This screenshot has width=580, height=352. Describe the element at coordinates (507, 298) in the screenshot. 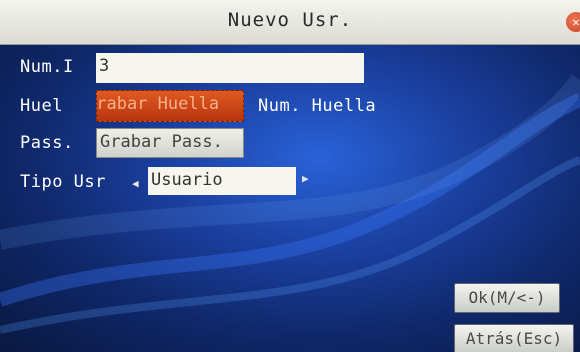

I see `ok-button: Ok(M/<-)` at that location.